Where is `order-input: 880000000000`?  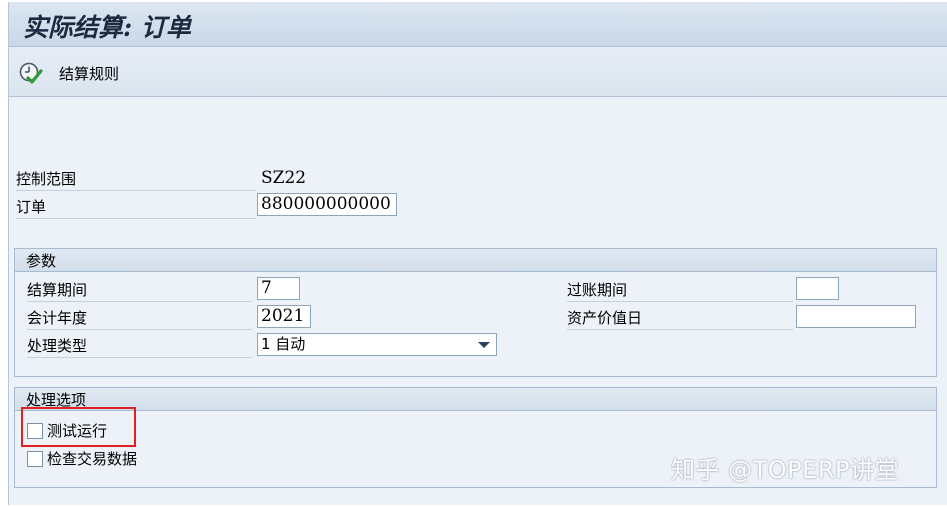 order-input: 880000000000 is located at coordinates (327, 204).